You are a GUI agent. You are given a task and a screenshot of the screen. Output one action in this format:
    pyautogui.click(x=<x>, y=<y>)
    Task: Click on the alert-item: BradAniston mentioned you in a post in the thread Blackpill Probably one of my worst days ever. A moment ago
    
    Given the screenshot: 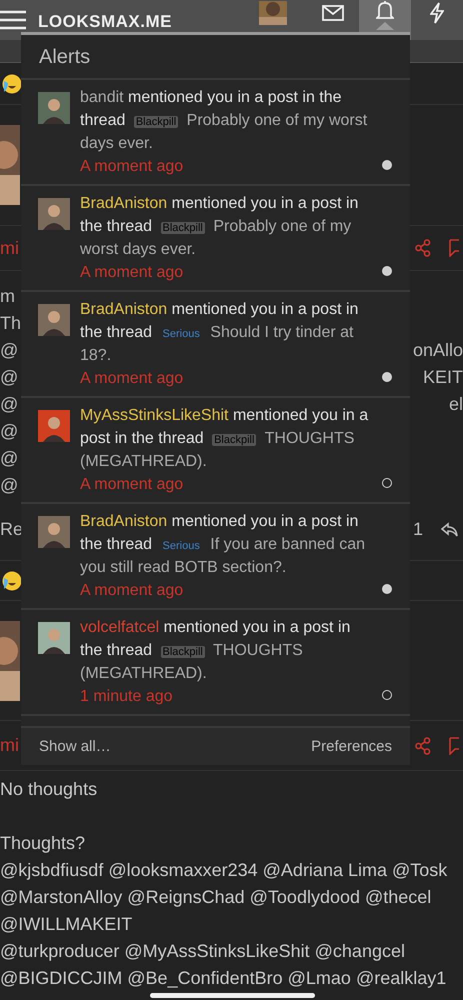 What is the action you would take?
    pyautogui.click(x=215, y=239)
    